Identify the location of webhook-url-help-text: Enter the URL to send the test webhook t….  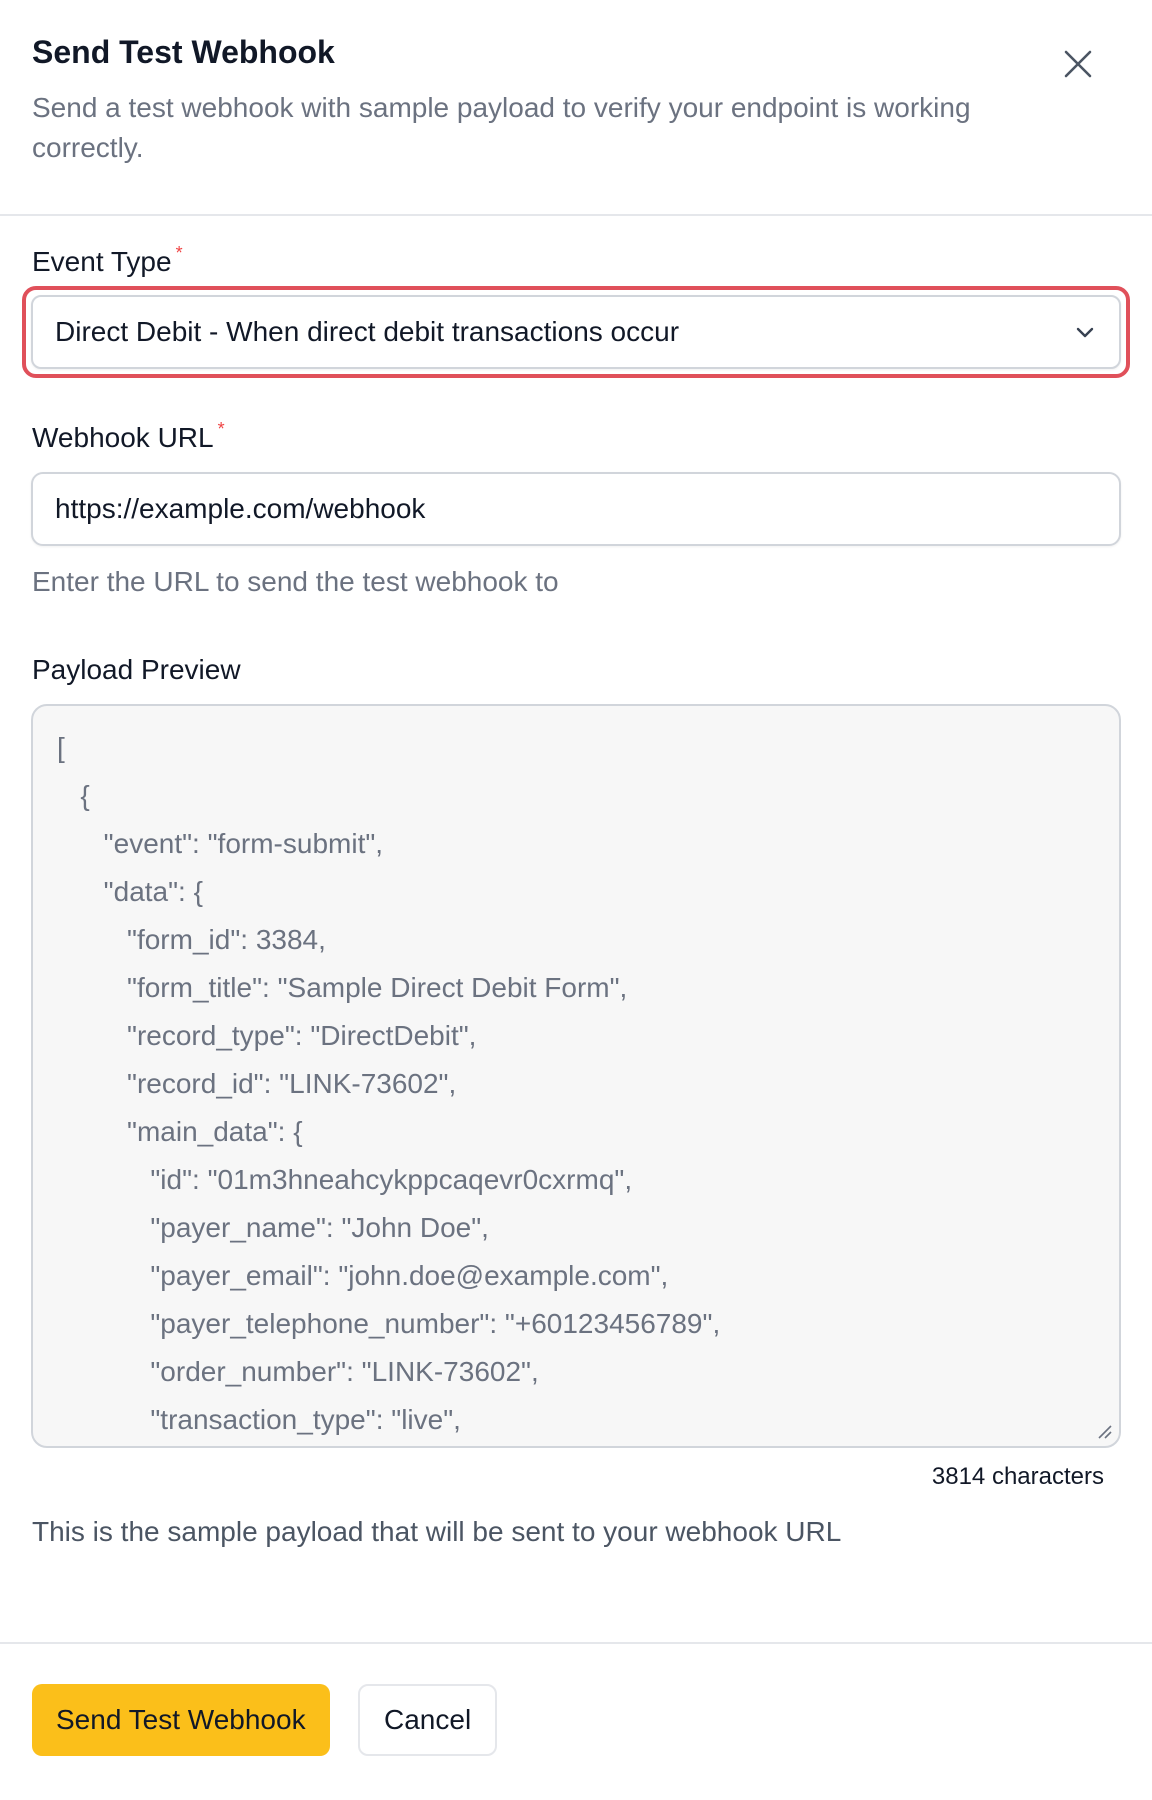
(295, 581).